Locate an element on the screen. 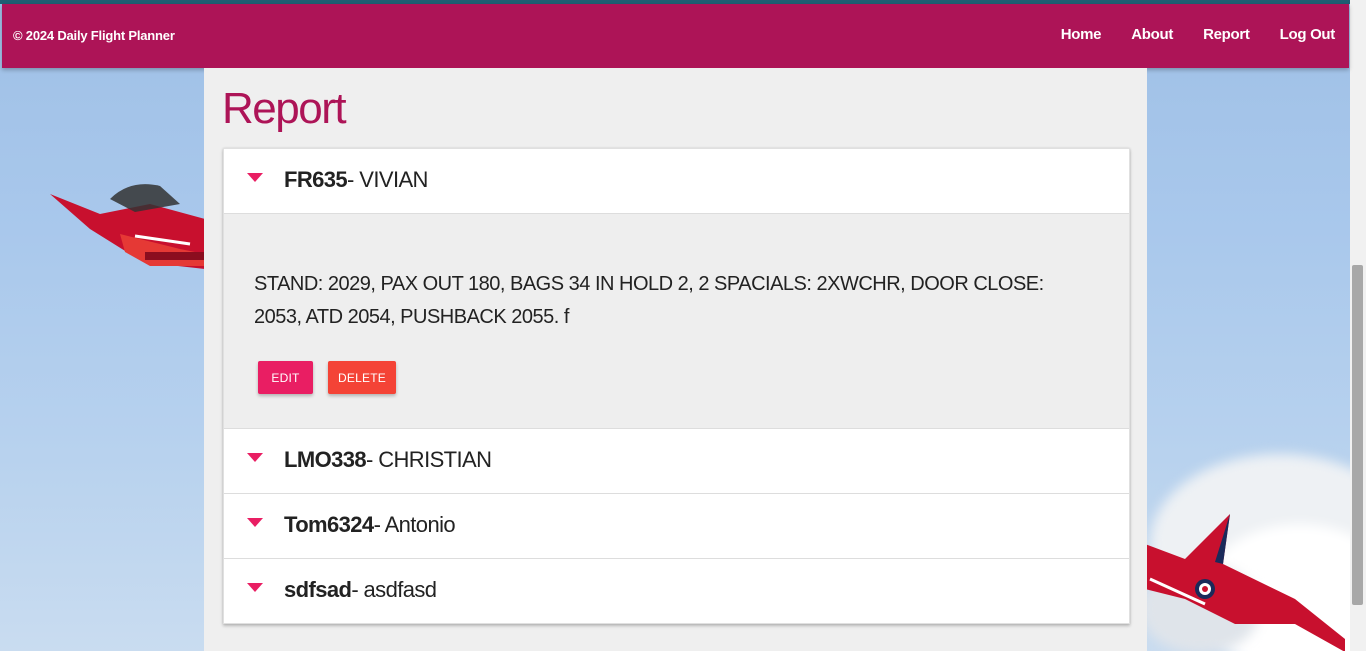 The width and height of the screenshot is (1366, 651). brand-text: © 2024 Daily Flight Planner is located at coordinates (94, 35).